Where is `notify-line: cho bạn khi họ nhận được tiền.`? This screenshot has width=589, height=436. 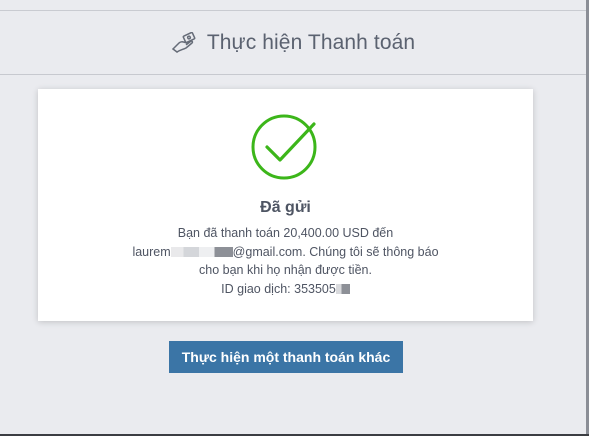
notify-line: cho bạn khi họ nhận được tiền. is located at coordinates (285, 270).